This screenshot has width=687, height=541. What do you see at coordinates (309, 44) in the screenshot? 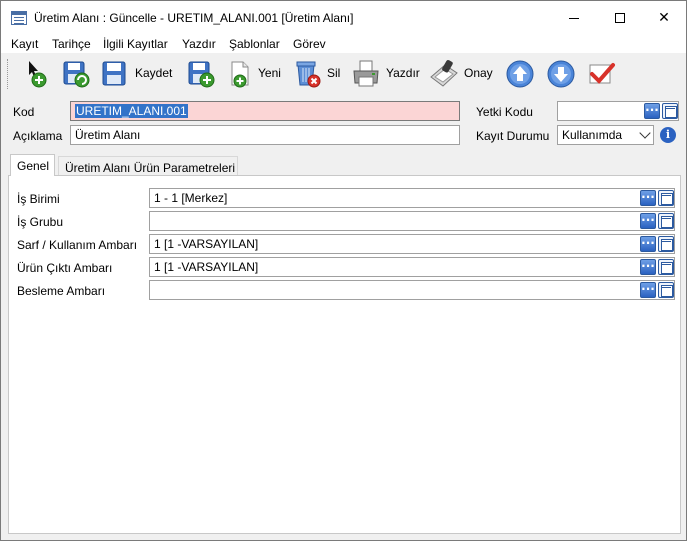
I see `menu-gorev: Görev` at bounding box center [309, 44].